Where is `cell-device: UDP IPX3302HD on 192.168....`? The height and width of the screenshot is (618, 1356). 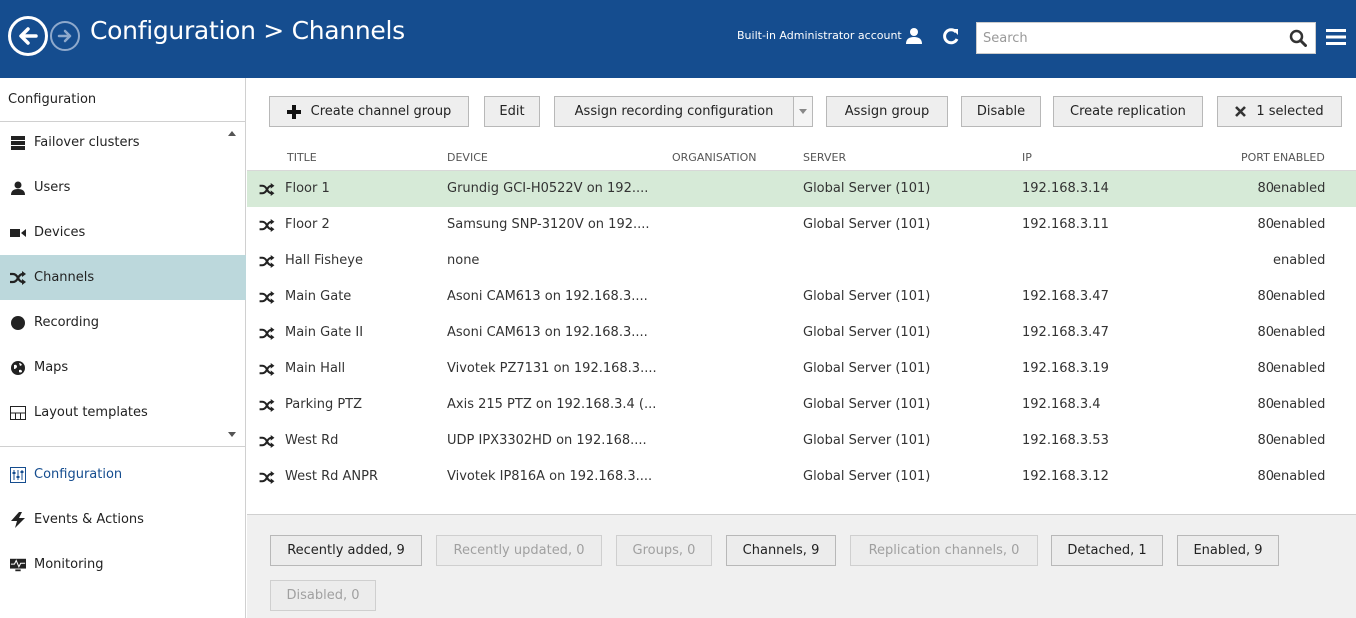 cell-device: UDP IPX3302HD on 192.168.... is located at coordinates (547, 440).